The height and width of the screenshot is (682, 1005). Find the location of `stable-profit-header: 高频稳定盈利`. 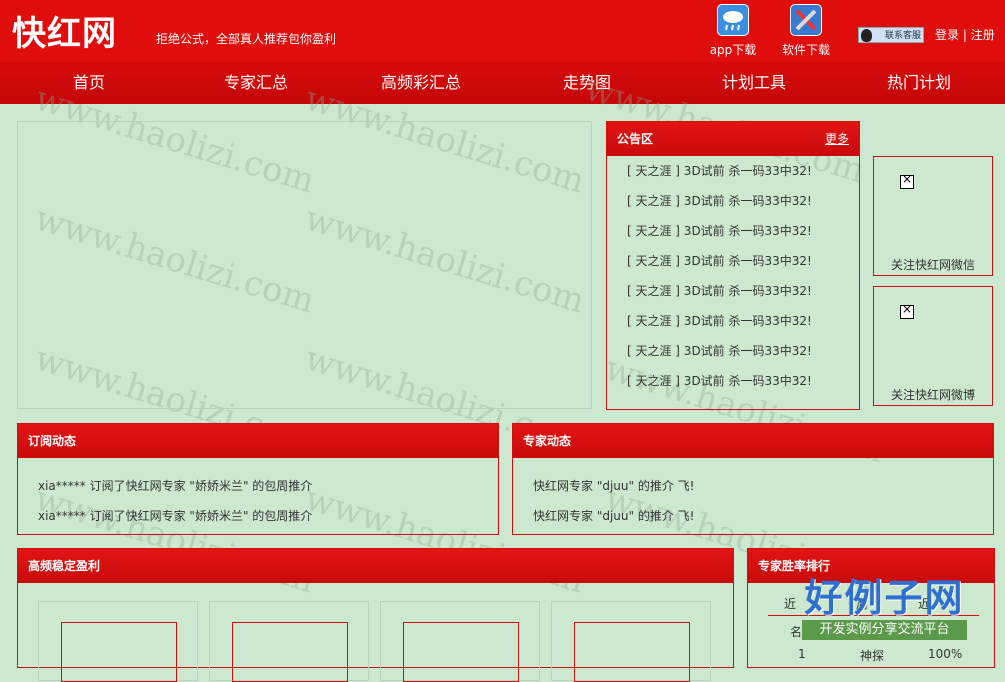

stable-profit-header: 高频稳定盈利 is located at coordinates (375, 566).